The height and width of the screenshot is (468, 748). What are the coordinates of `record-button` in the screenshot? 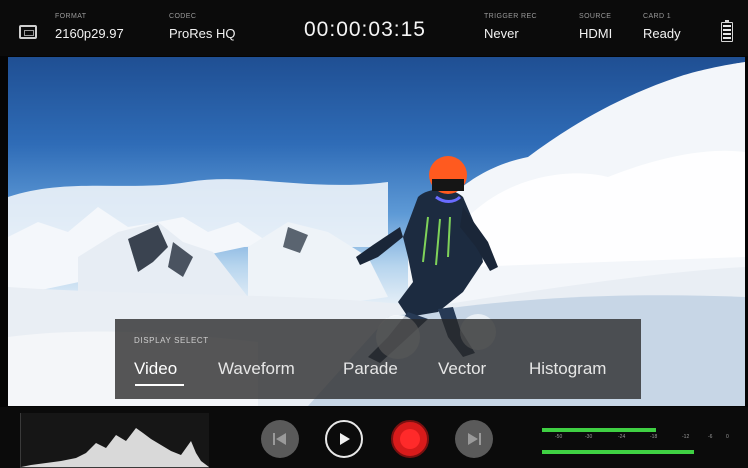 It's located at (410, 439).